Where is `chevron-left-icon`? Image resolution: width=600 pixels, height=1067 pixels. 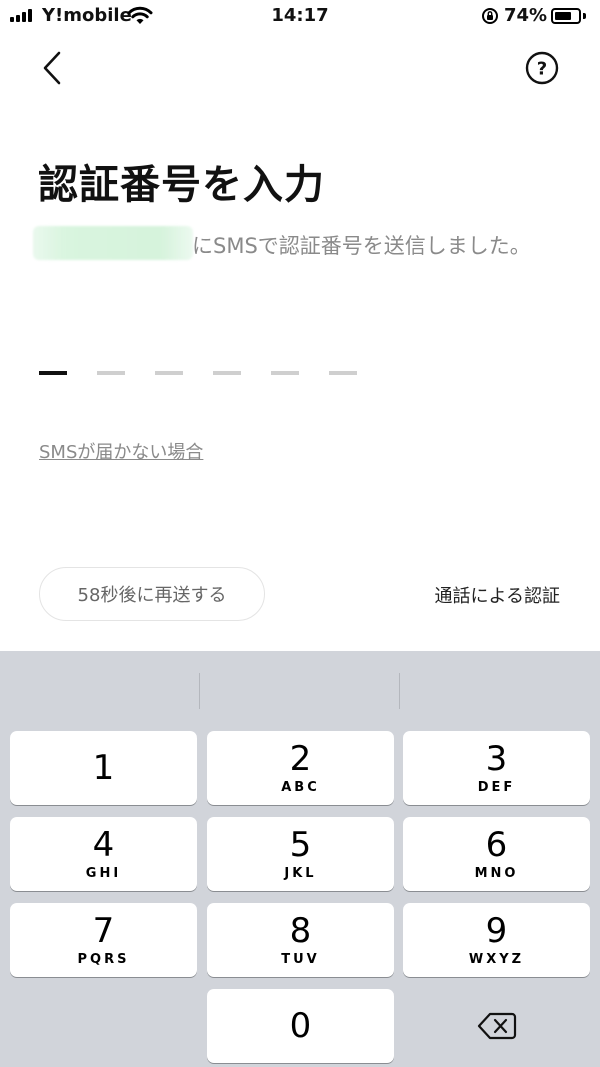 chevron-left-icon is located at coordinates (52, 68).